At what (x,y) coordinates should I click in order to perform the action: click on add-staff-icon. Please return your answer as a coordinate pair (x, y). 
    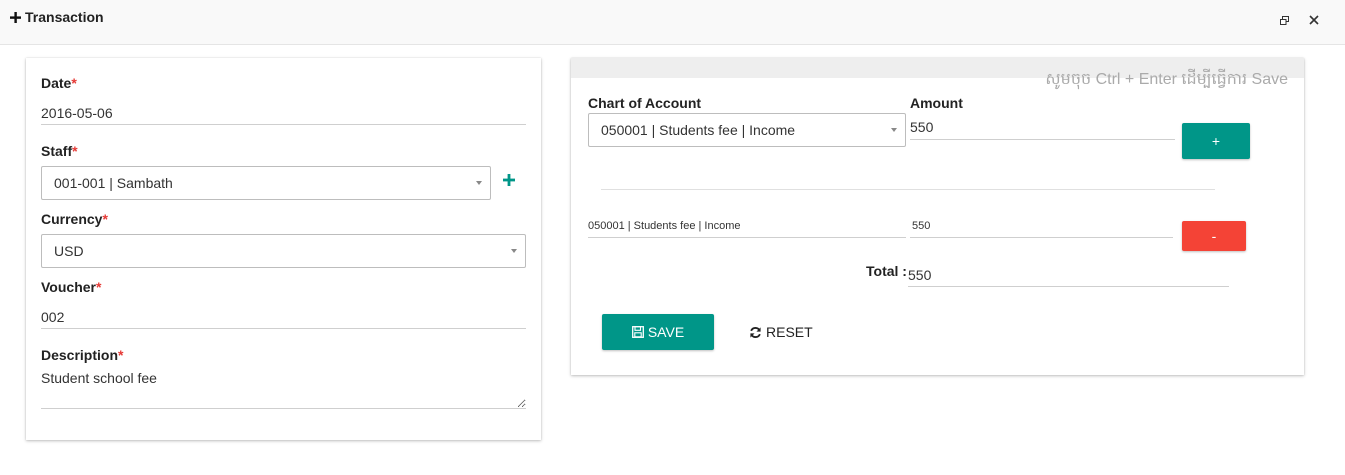
    Looking at the image, I should click on (509, 180).